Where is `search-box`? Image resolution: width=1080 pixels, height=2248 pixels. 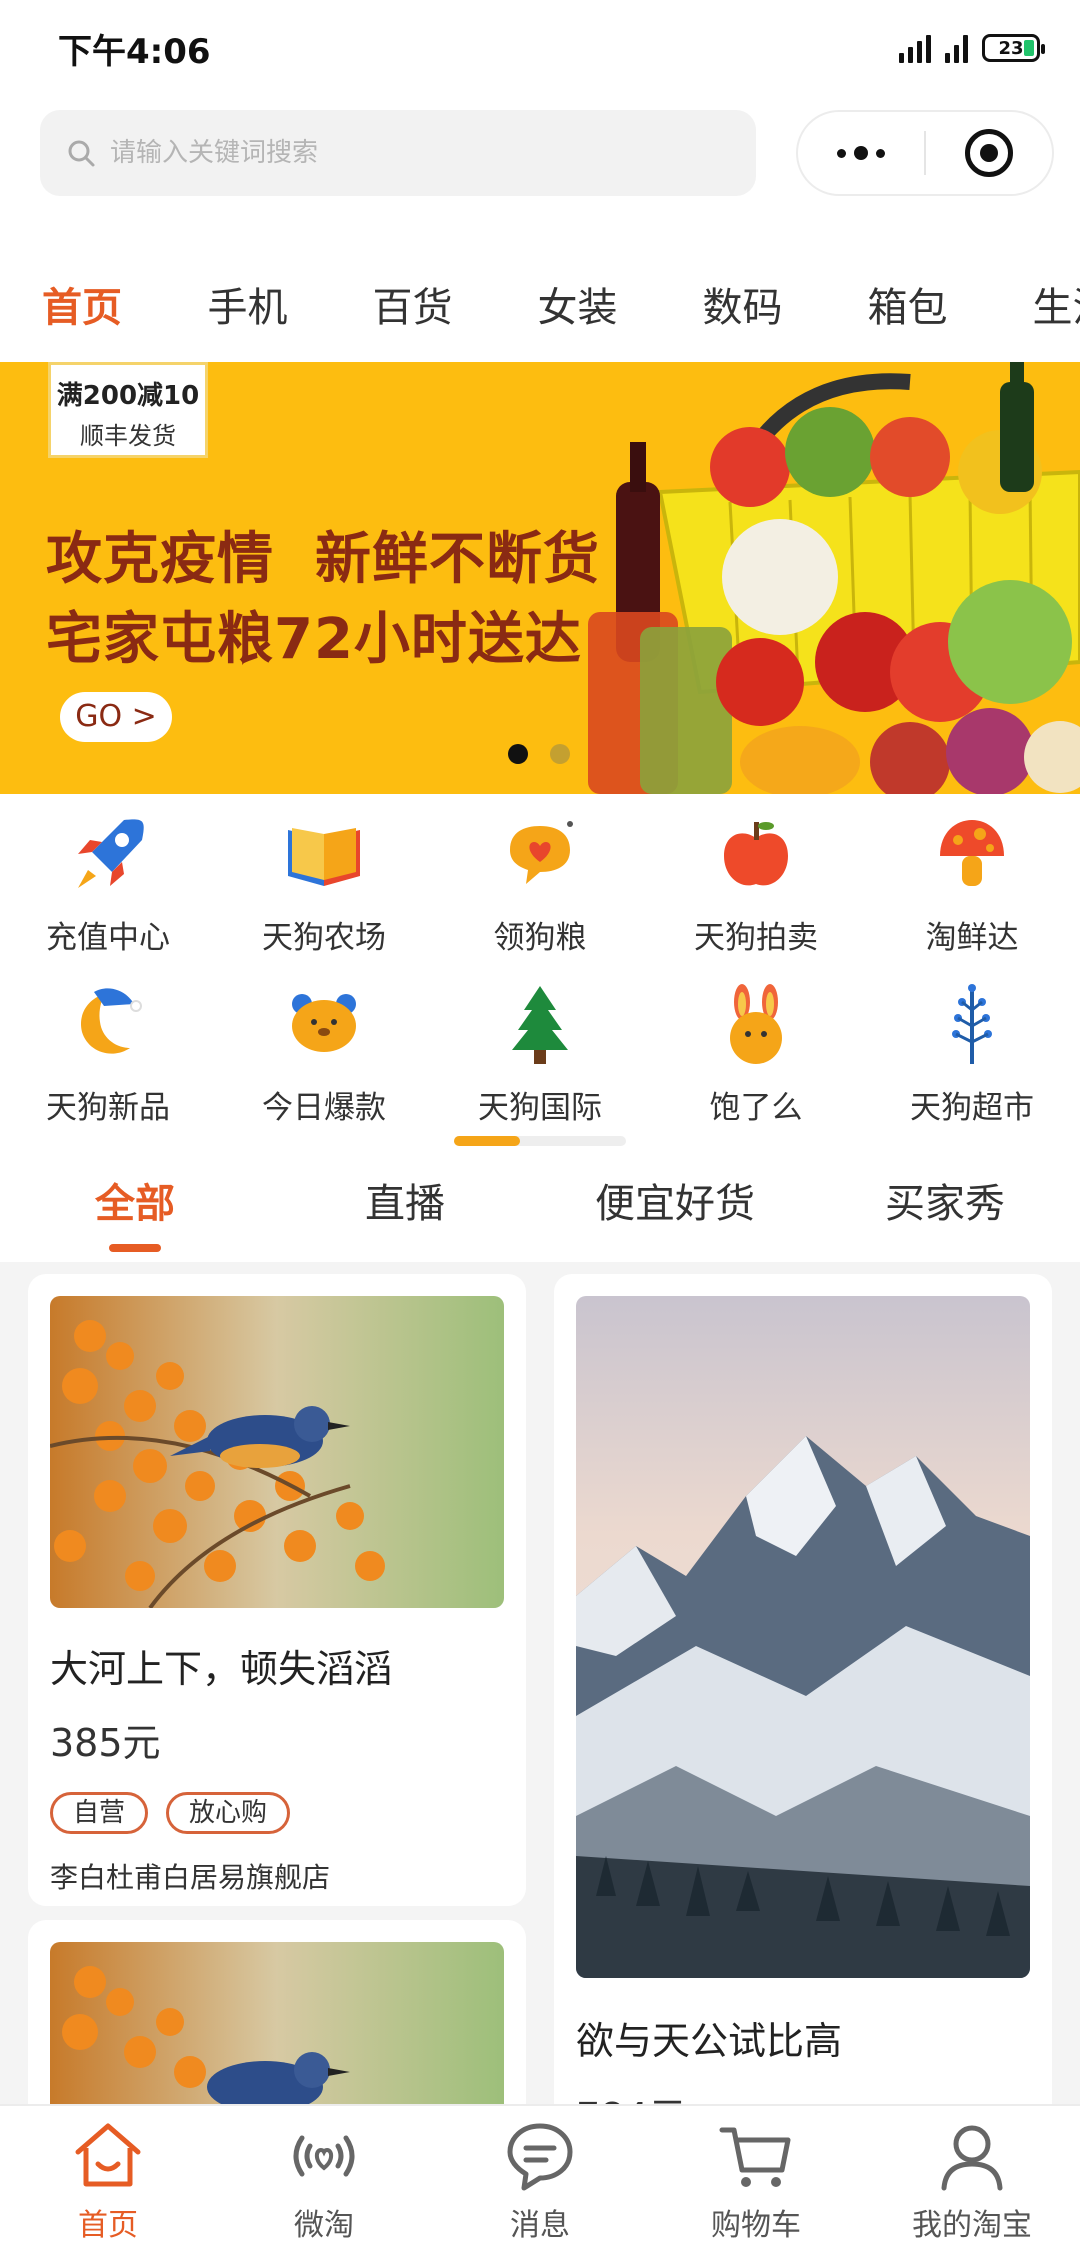
search-box is located at coordinates (398, 153).